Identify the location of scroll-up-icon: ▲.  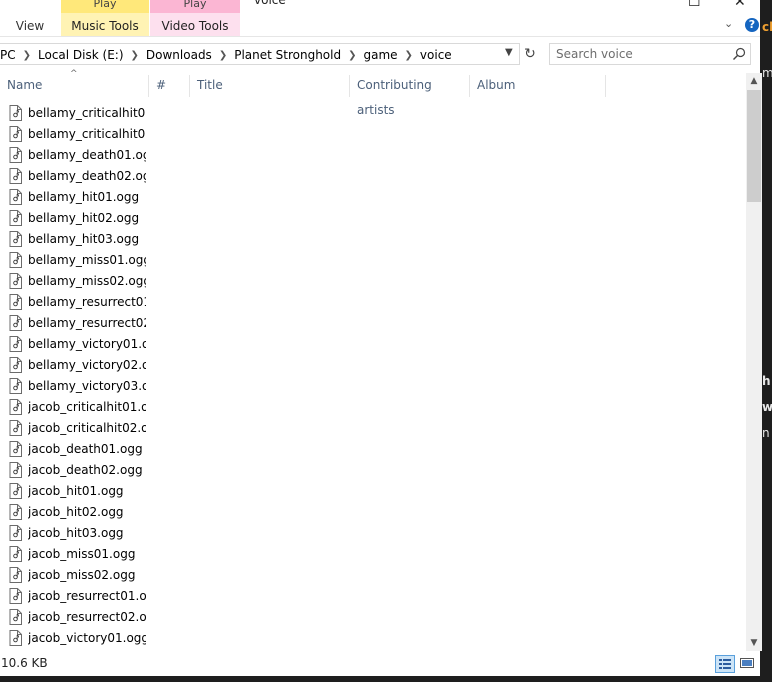
(754, 81).